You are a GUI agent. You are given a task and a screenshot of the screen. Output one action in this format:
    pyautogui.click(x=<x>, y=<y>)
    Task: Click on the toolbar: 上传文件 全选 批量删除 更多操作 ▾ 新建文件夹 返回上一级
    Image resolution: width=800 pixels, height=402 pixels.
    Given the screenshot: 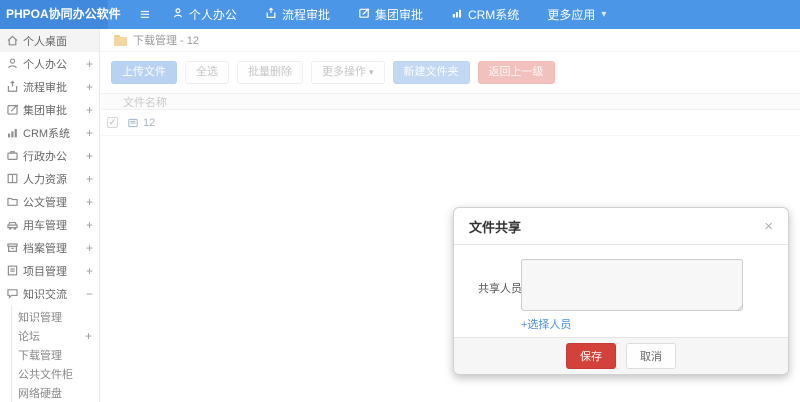 What is the action you would take?
    pyautogui.click(x=450, y=68)
    